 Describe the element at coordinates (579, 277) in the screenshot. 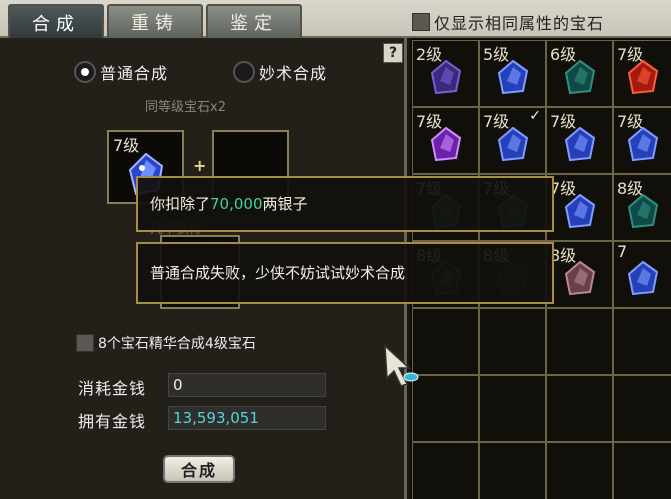

I see `pink-gem-icon` at that location.